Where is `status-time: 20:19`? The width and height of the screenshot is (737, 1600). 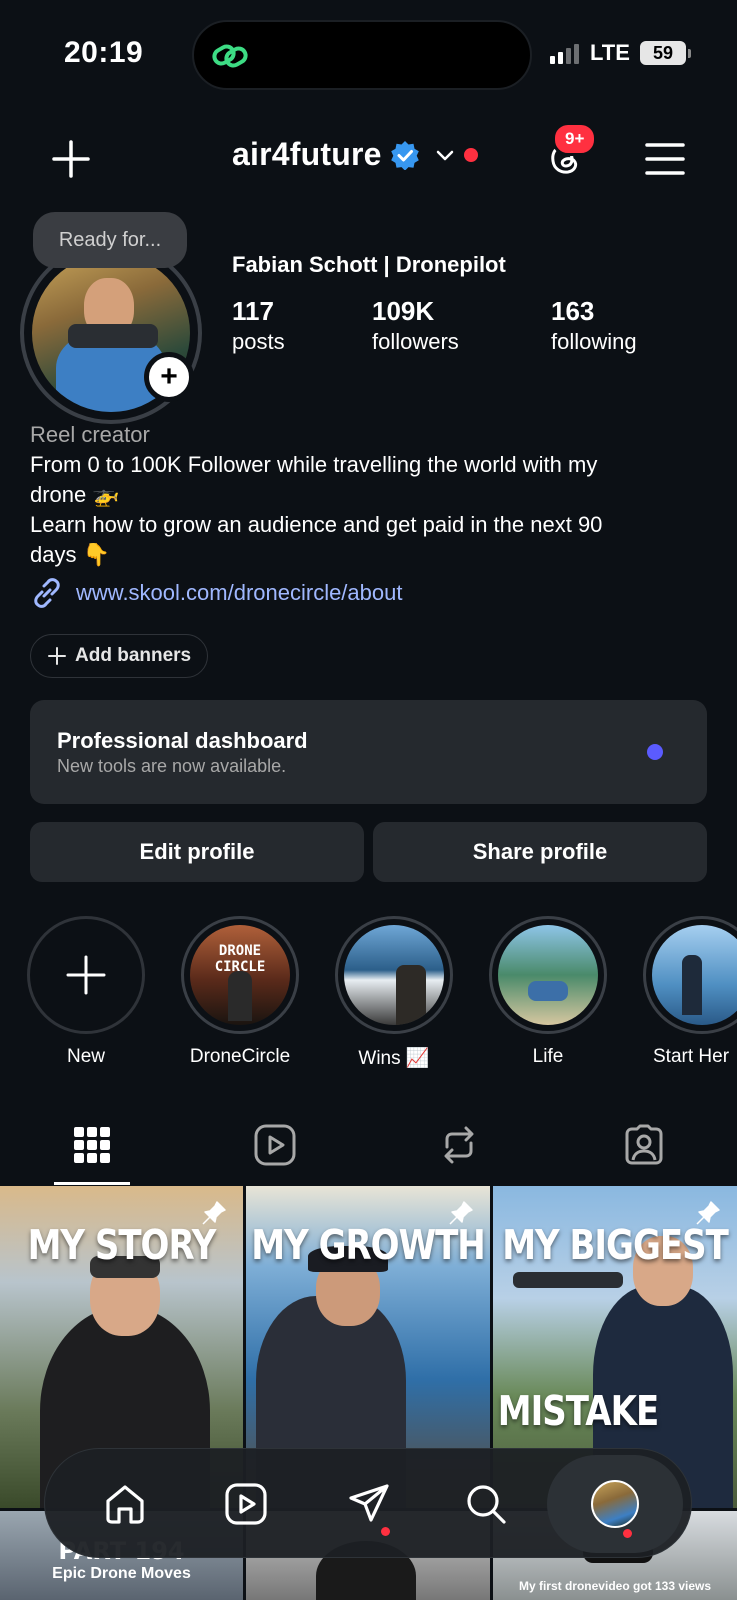 status-time: 20:19 is located at coordinates (104, 52).